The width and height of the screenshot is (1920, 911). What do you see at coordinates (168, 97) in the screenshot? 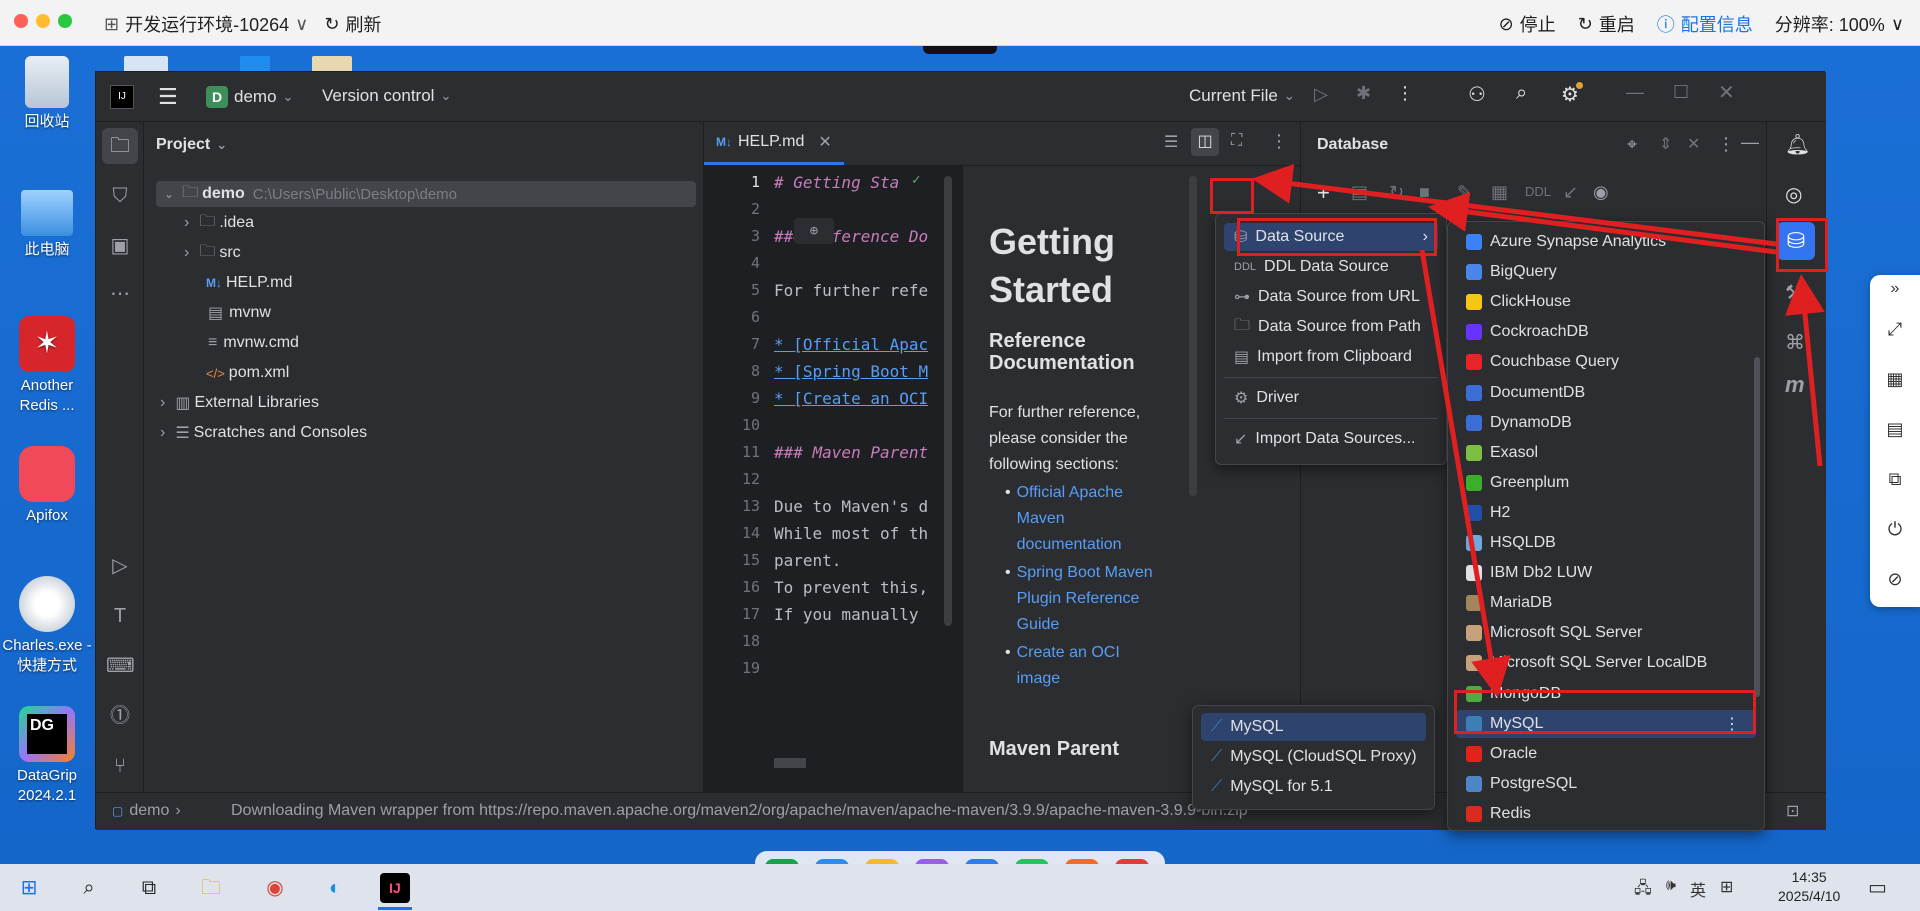
I see `hamburger-menu-icon: ☰` at bounding box center [168, 97].